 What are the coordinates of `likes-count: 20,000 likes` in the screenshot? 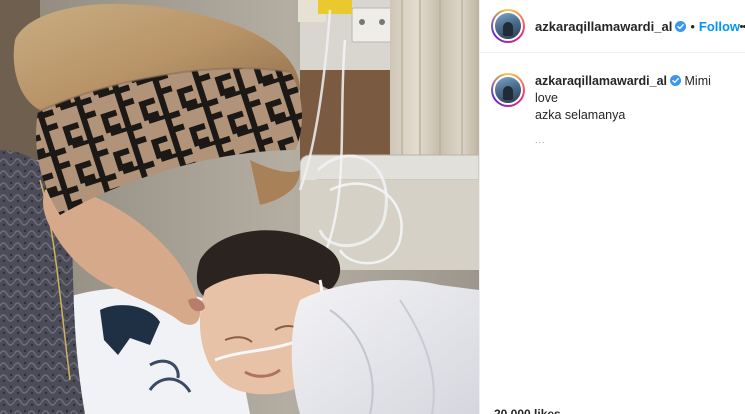 It's located at (527, 409).